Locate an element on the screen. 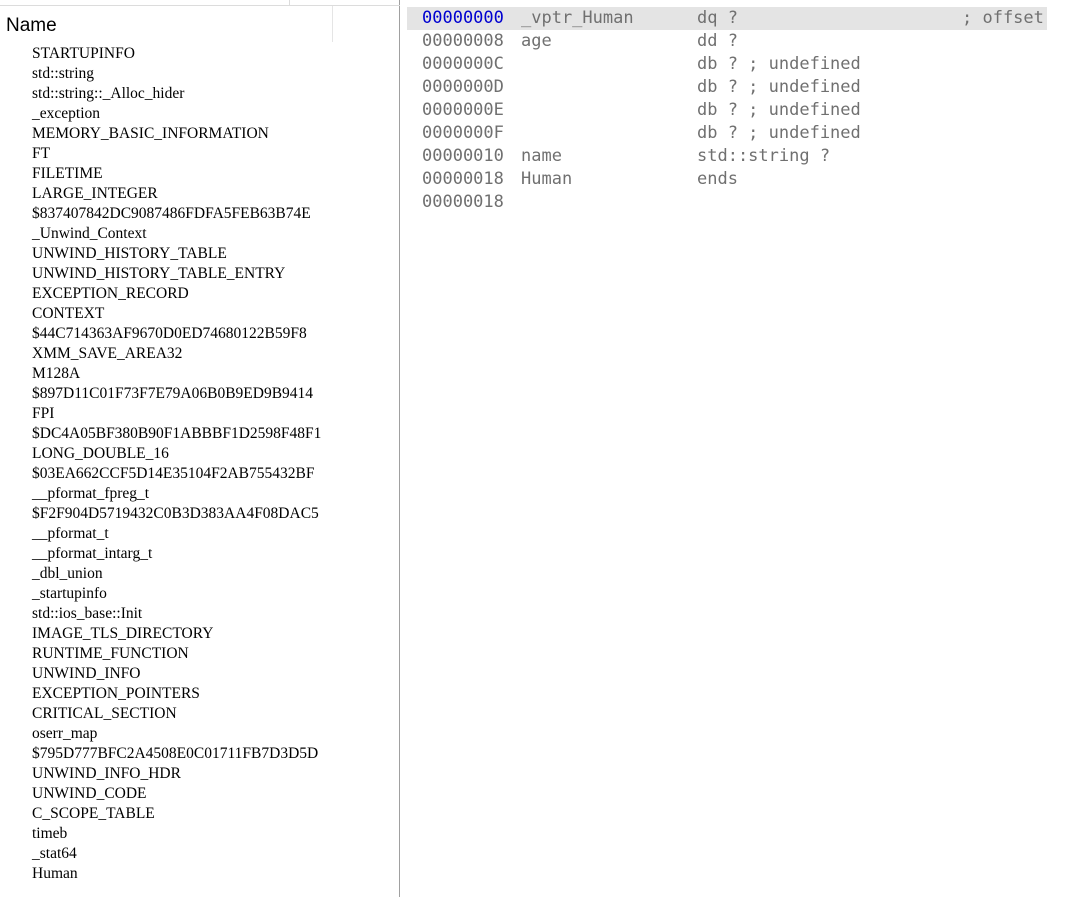  list-item: XMM_SAVE_AREA32 is located at coordinates (199, 354).